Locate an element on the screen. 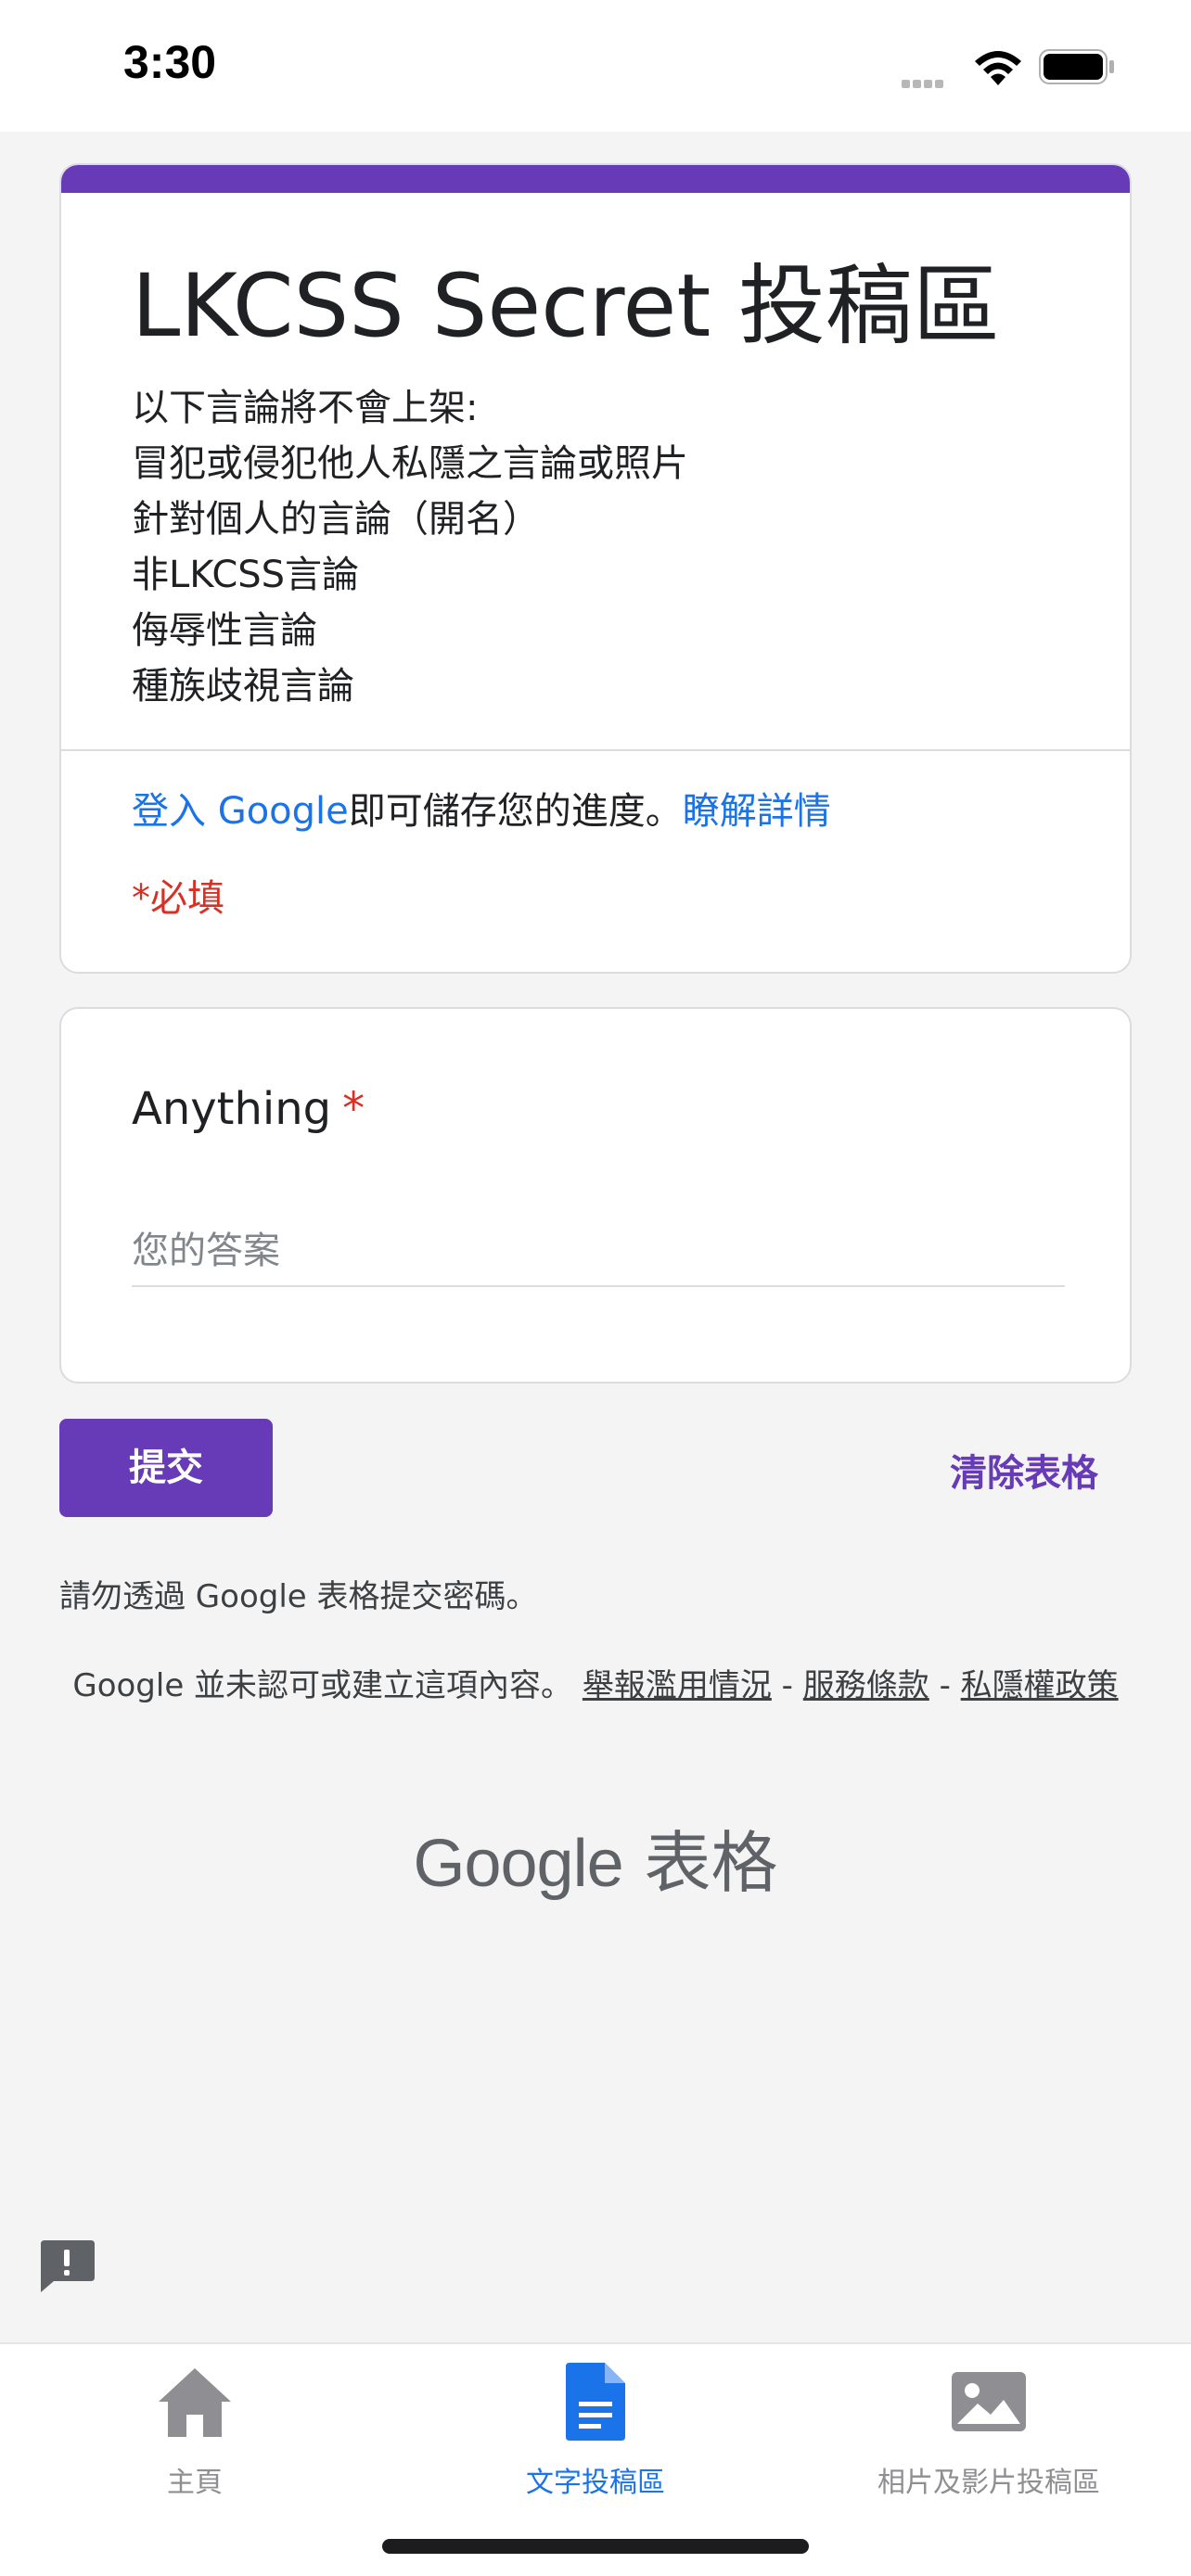  privacy-link: 私隱權政策 is located at coordinates (1040, 1686).